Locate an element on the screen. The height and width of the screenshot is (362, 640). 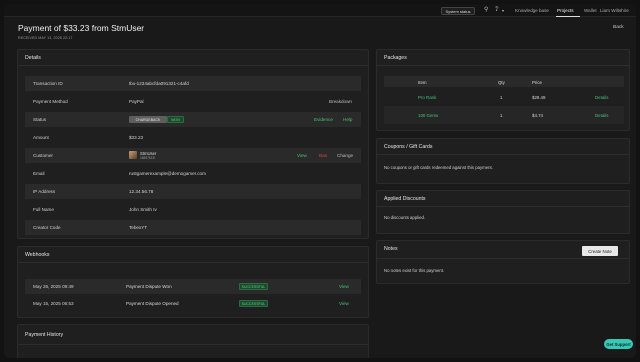
ip-address-value: 12.34.56.78 is located at coordinates (141, 191).